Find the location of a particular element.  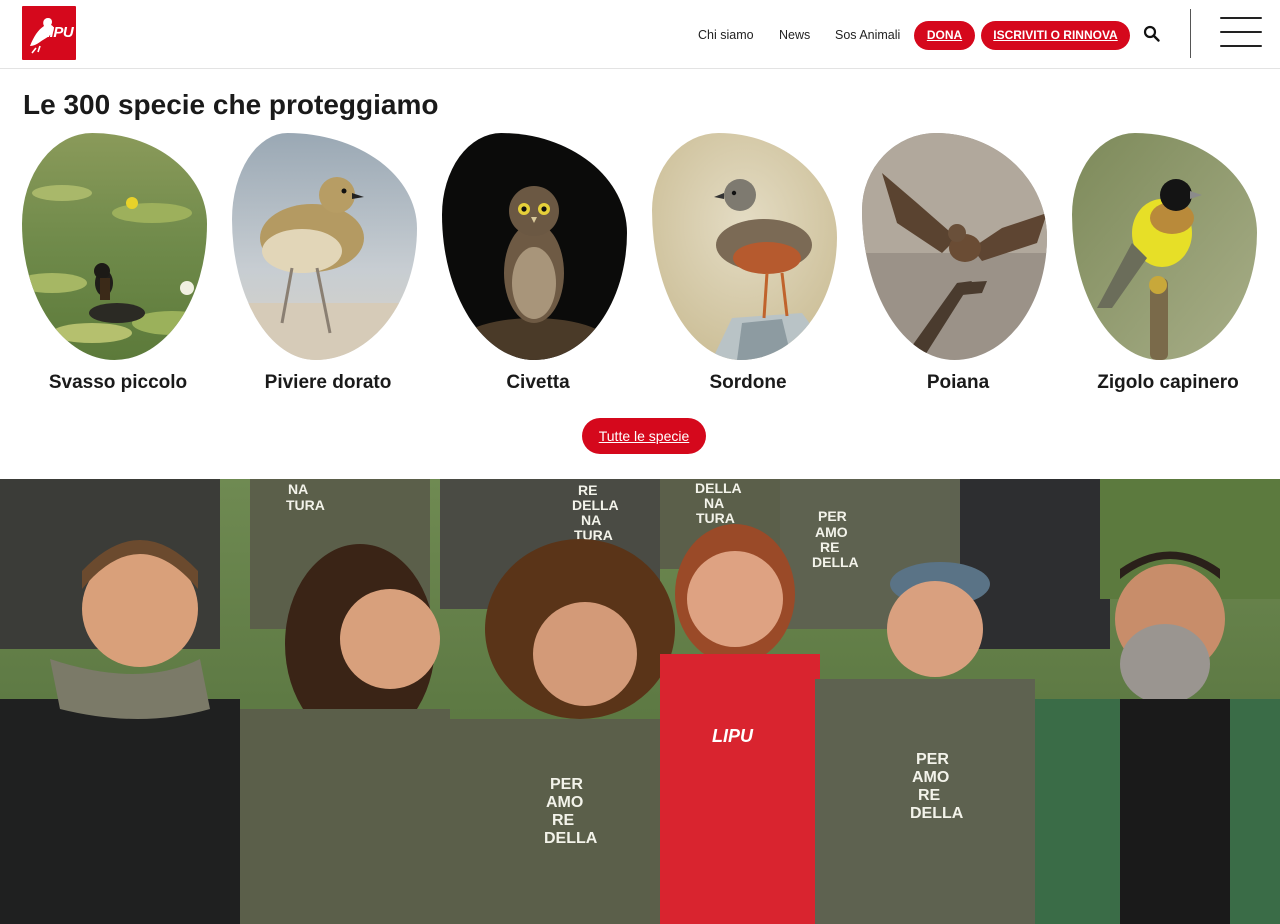

black-headed-bunting-photo is located at coordinates (1164, 246).